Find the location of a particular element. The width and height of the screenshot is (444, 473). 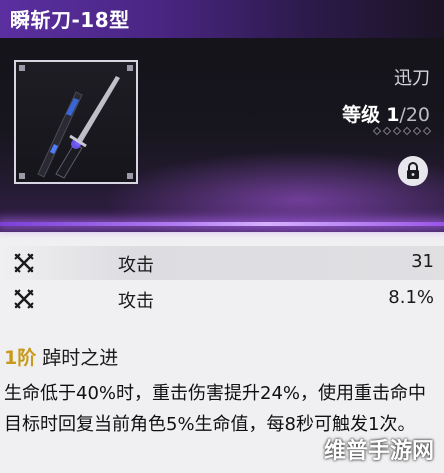

level-current: 1 is located at coordinates (393, 115).